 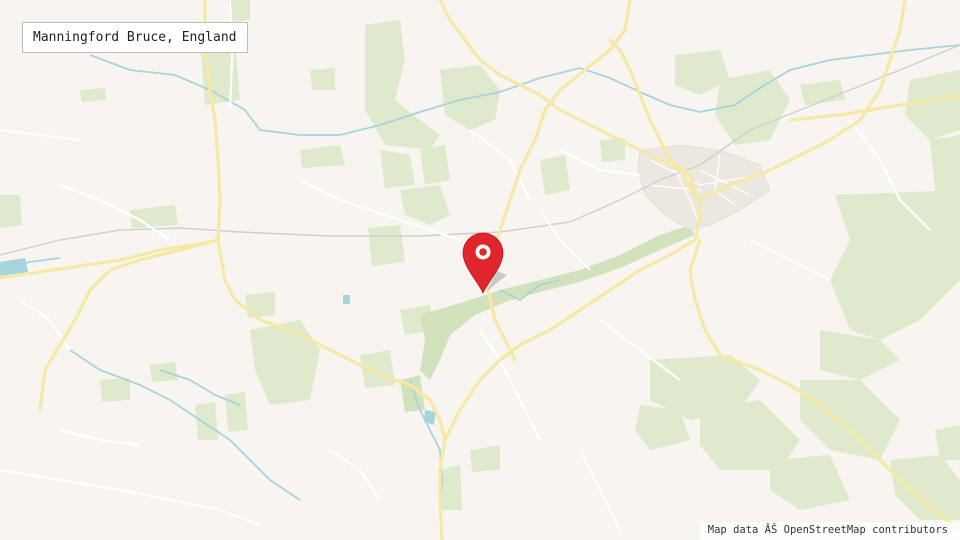 I want to click on map-pin-center, so click(x=483, y=252).